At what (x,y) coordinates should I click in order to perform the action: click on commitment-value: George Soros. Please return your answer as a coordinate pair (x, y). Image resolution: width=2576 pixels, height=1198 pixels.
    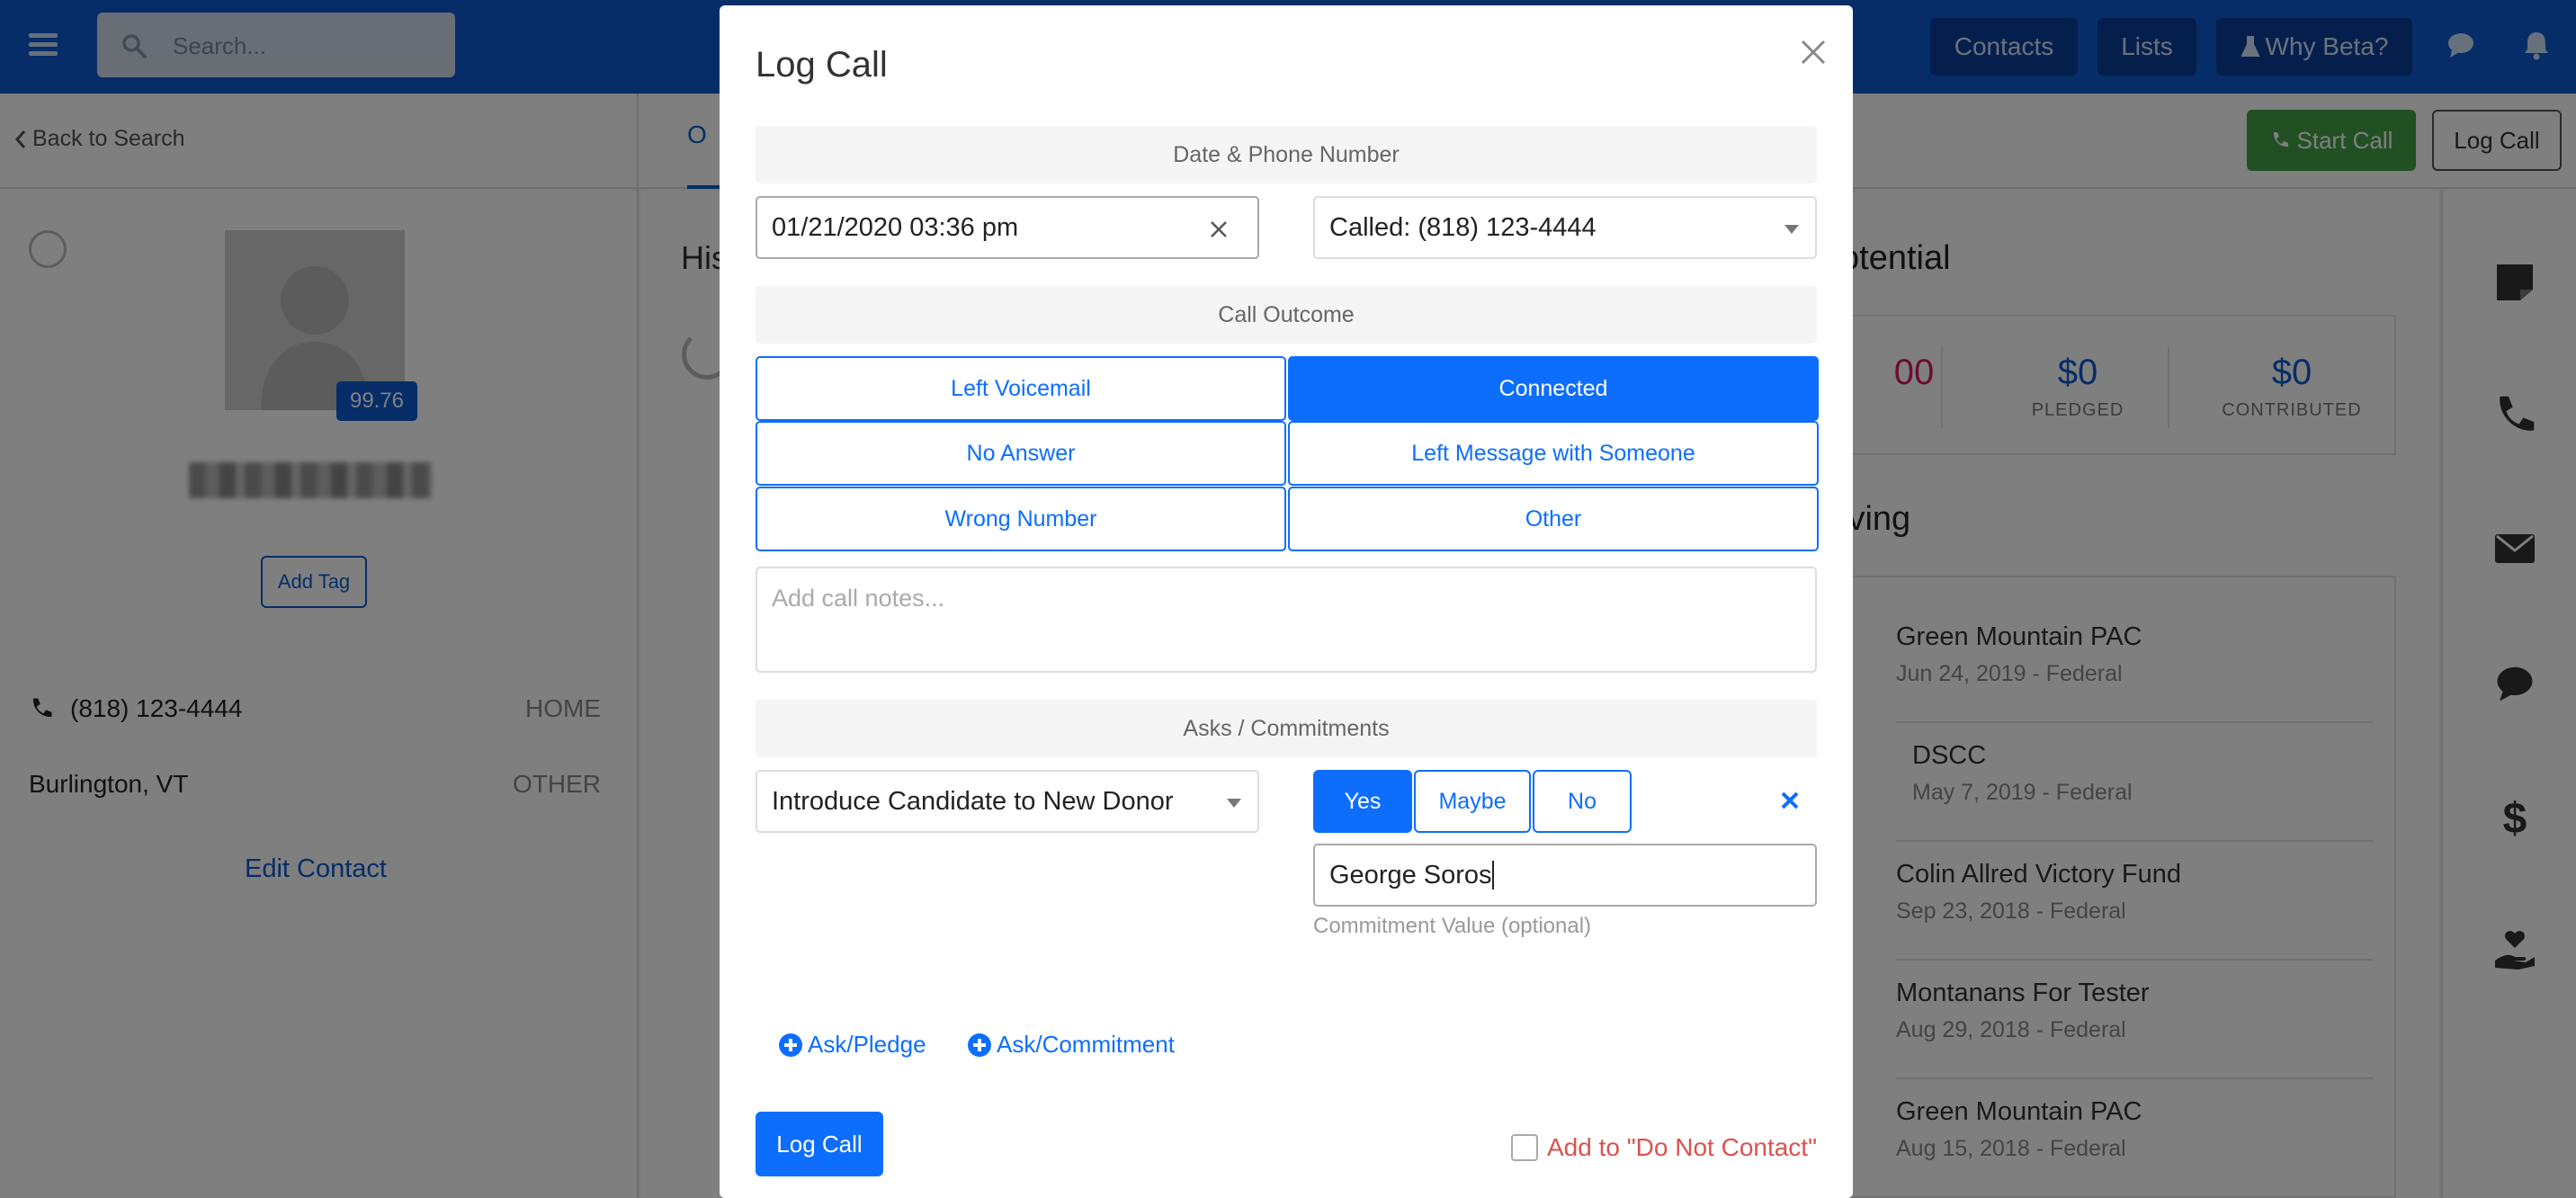
    Looking at the image, I should click on (1410, 875).